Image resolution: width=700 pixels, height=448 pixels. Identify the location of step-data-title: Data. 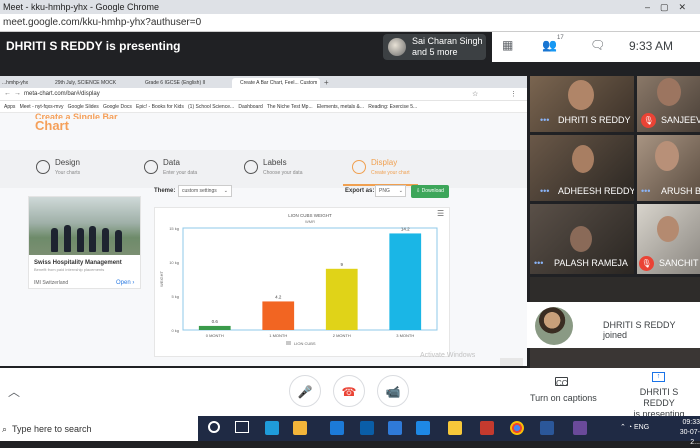
(171, 162).